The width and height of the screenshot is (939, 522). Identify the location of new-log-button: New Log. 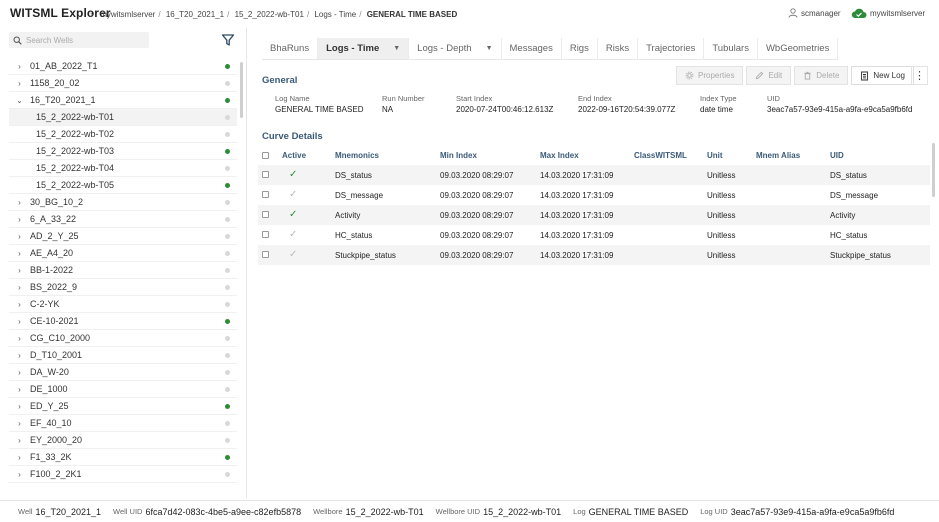
(882, 75).